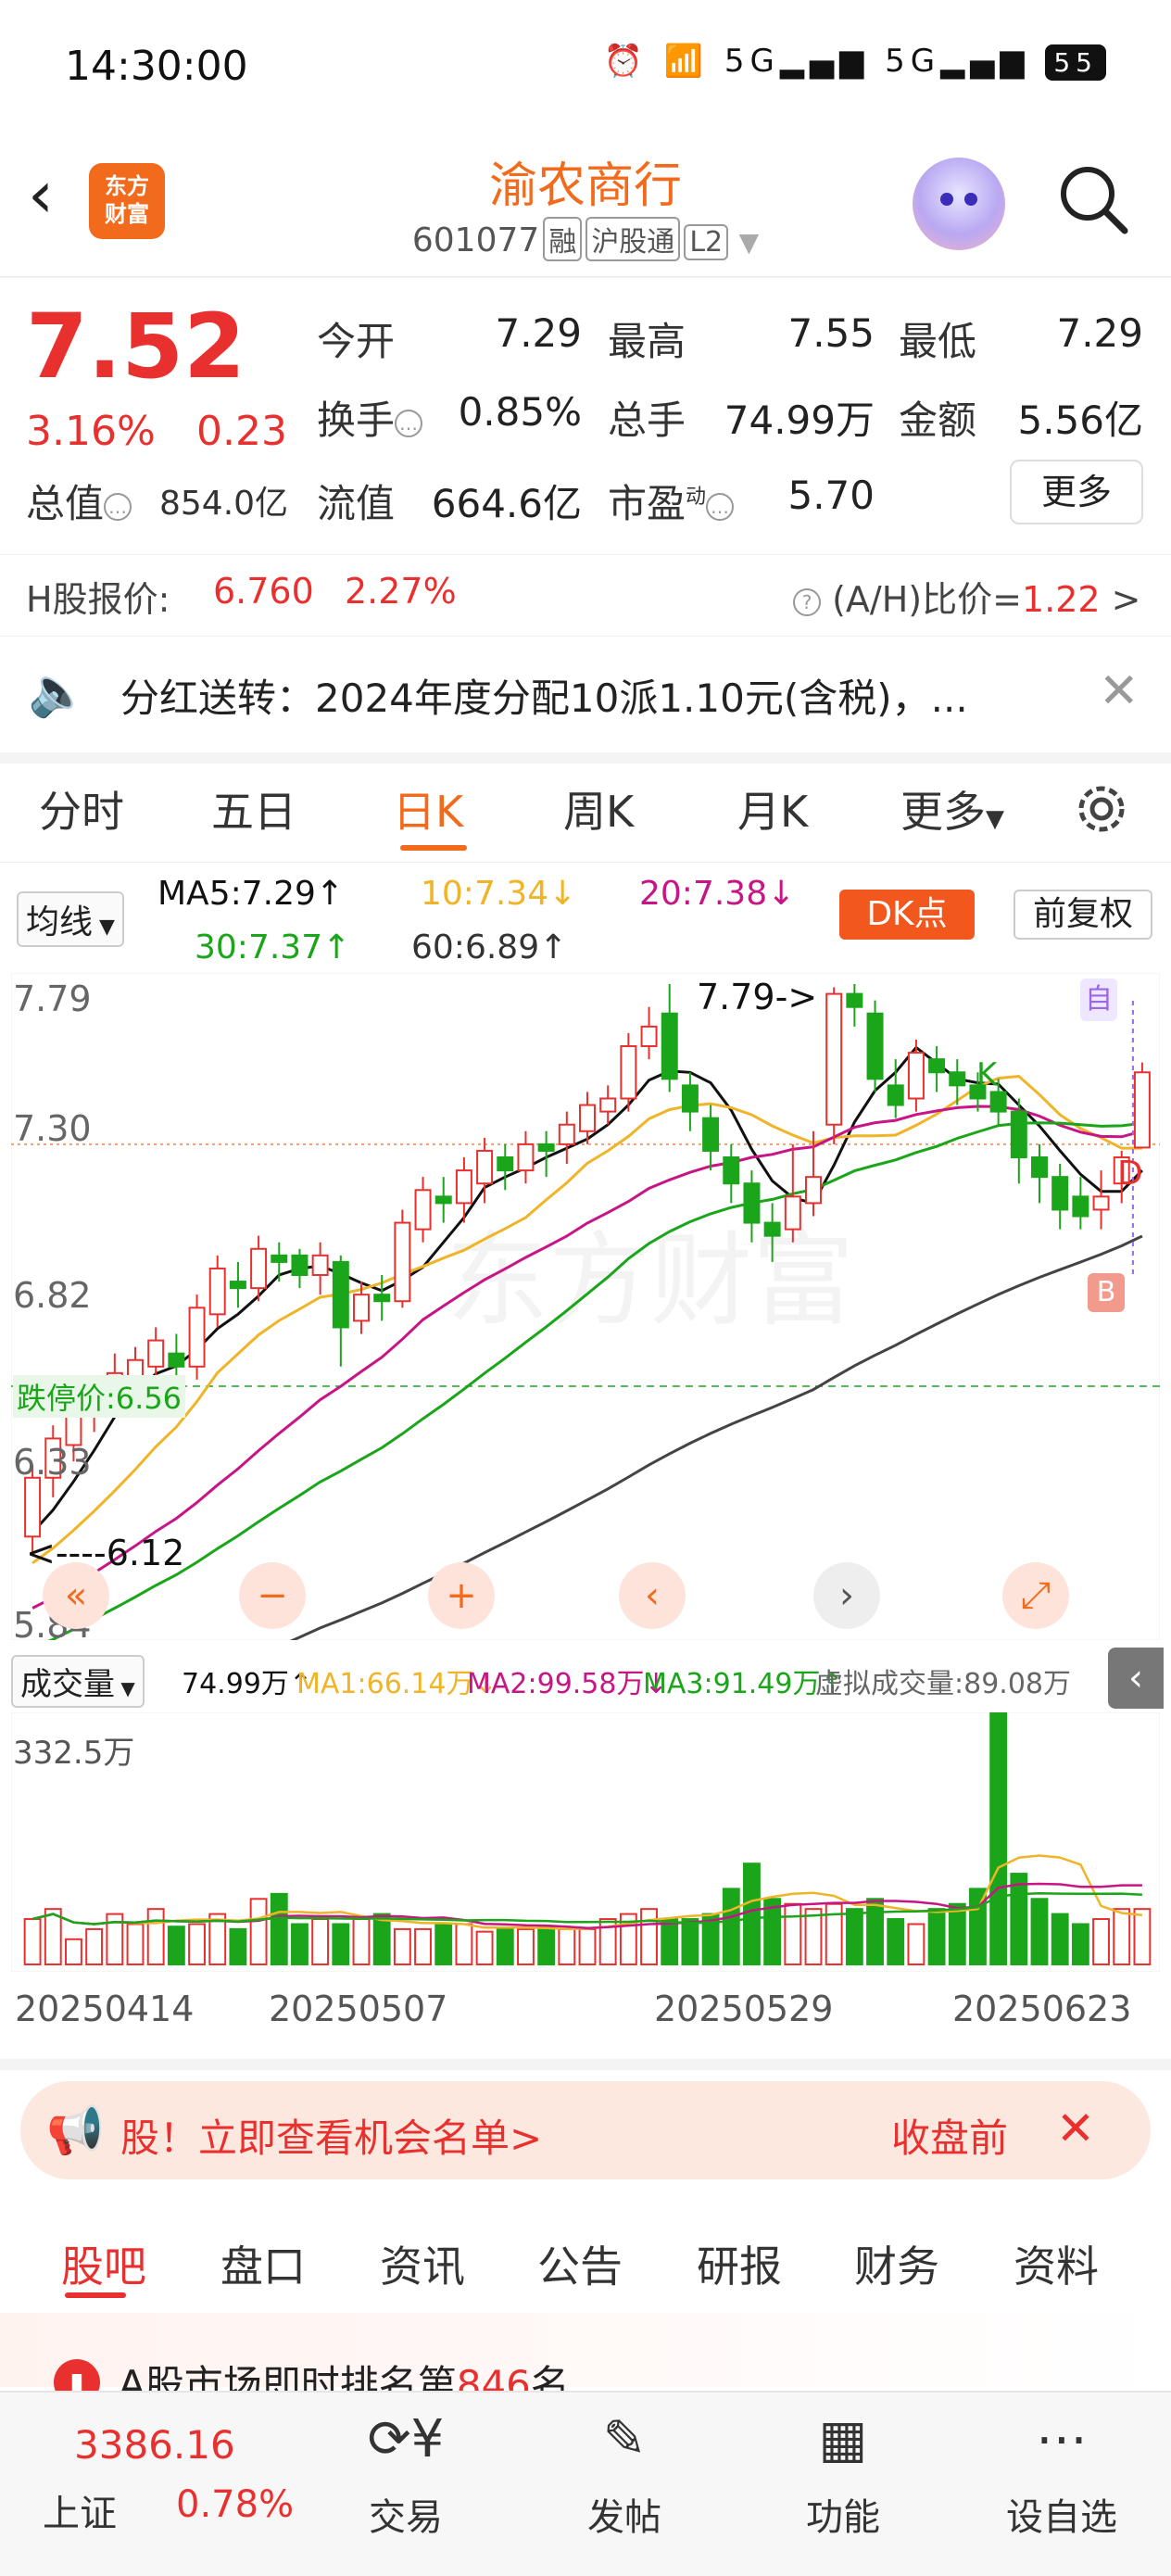 The width and height of the screenshot is (1171, 2576). Describe the element at coordinates (807, 601) in the screenshot. I see `help-icon: ?` at that location.